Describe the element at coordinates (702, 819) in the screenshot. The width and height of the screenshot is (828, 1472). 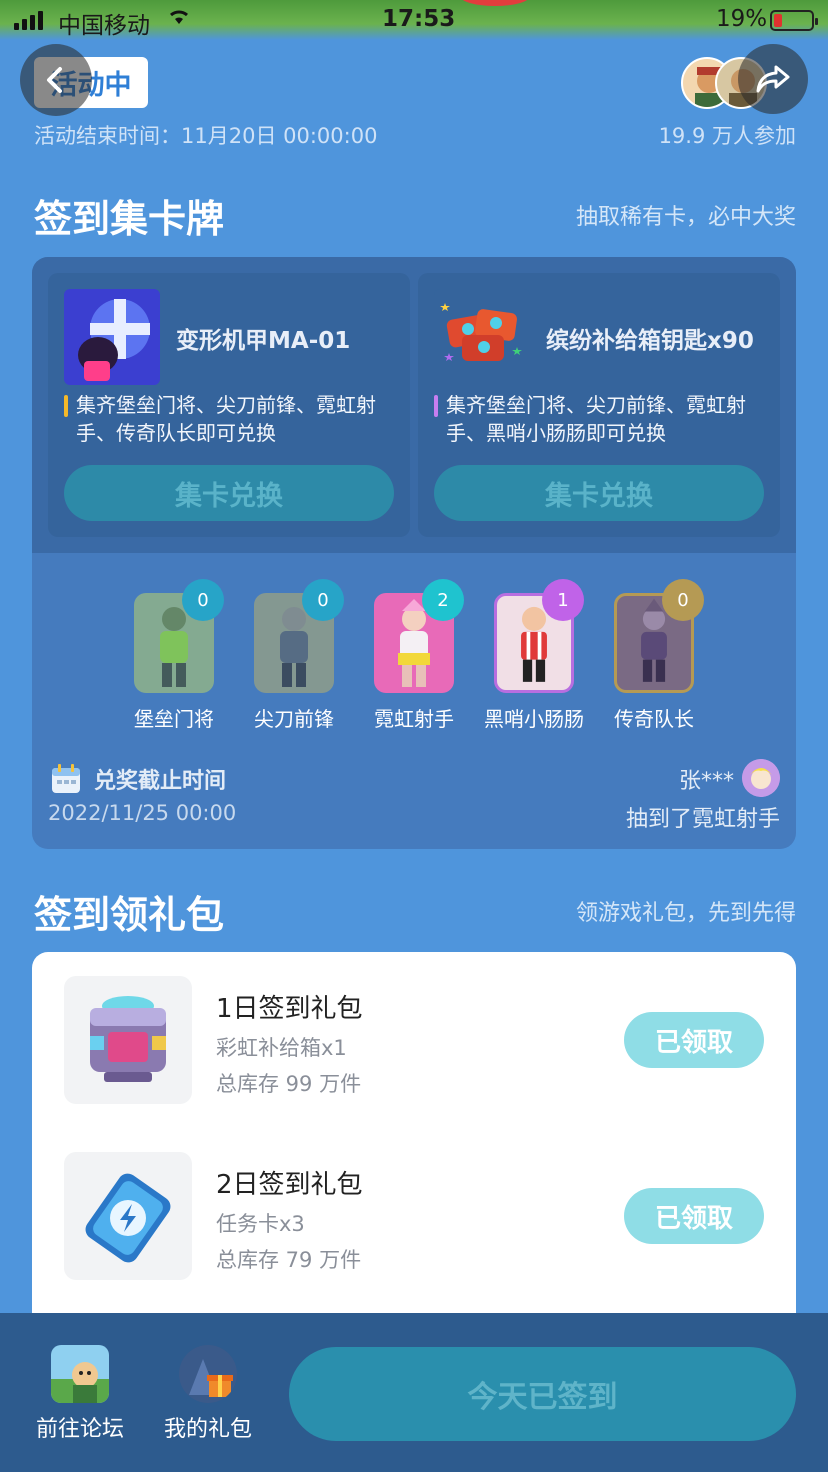
I see `winner-result: 抽到了霓虹射手` at that location.